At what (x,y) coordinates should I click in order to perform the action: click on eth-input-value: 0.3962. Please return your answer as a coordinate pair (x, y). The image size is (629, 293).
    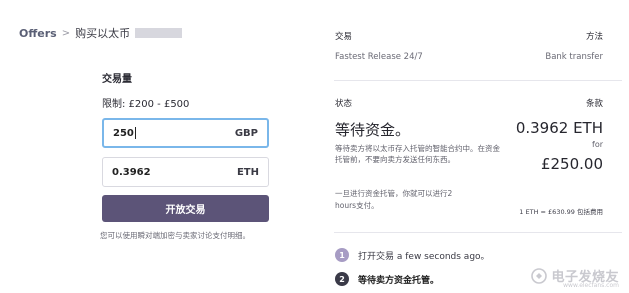
    Looking at the image, I should click on (131, 172).